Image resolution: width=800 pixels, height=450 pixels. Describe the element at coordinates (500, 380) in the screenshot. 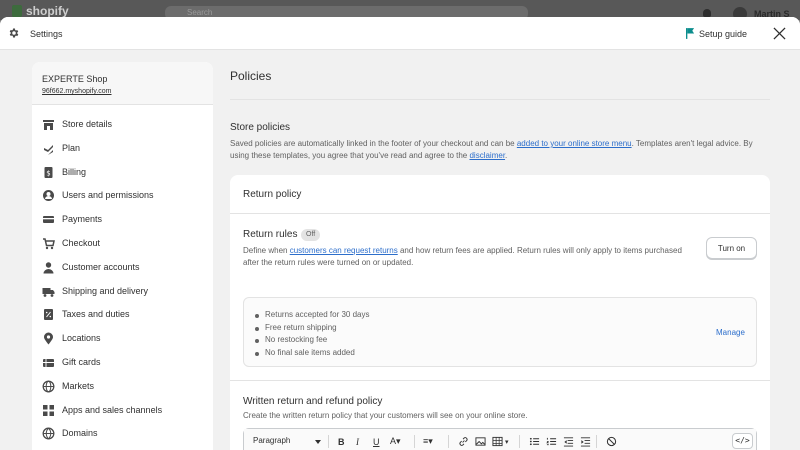

I see `divider` at that location.